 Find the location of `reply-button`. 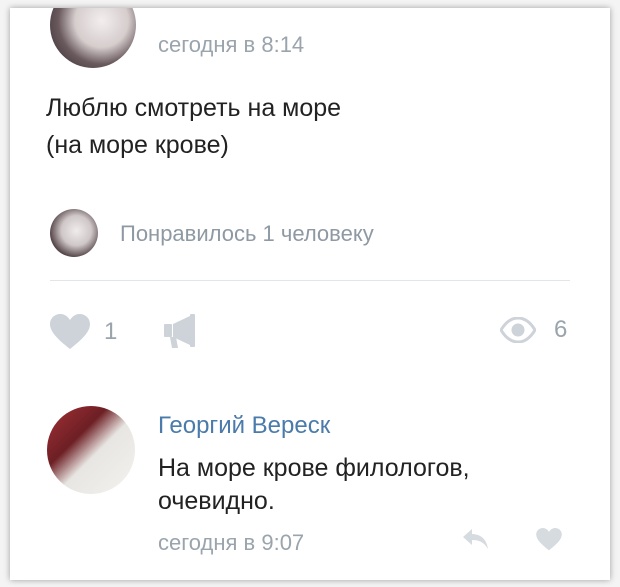

reply-button is located at coordinates (476, 539).